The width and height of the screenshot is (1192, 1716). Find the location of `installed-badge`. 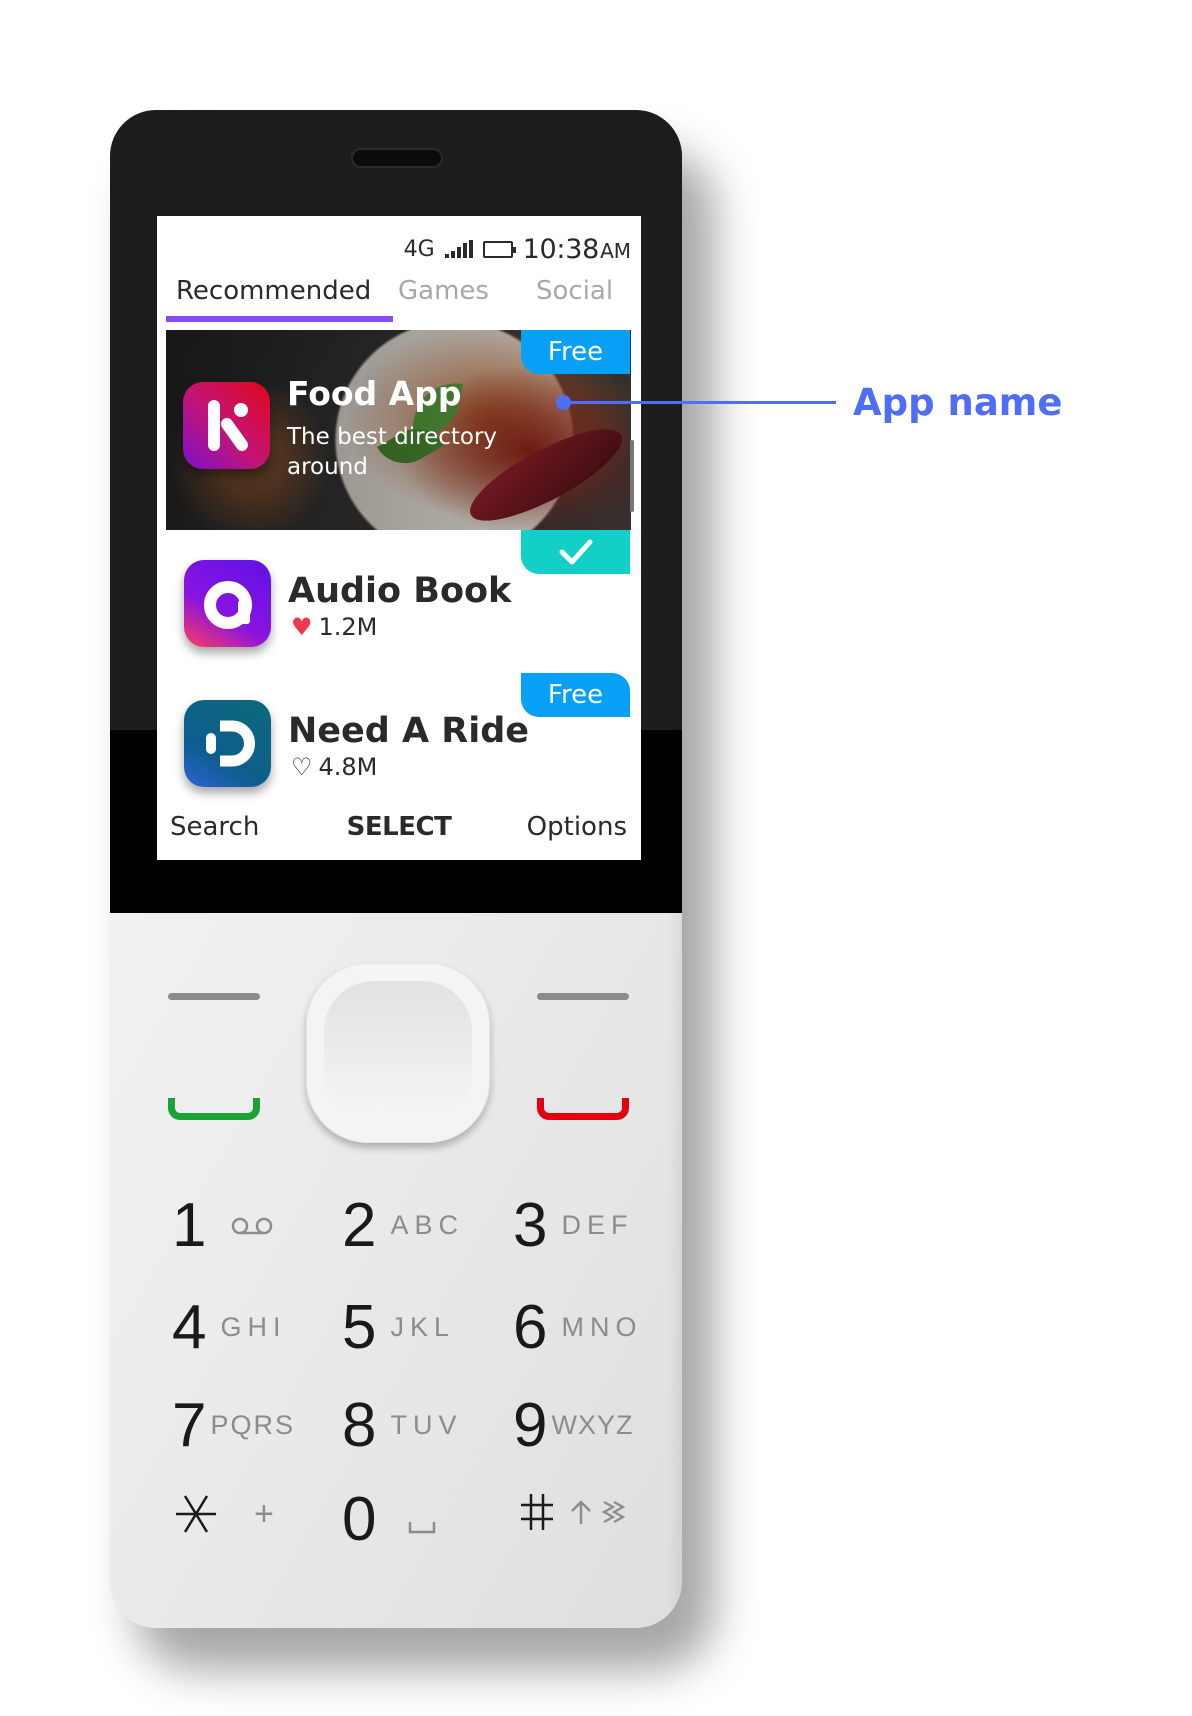

installed-badge is located at coordinates (575, 552).